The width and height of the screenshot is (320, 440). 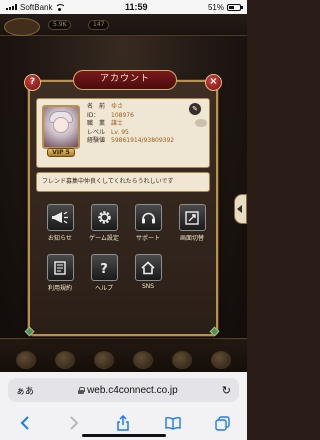 I want to click on screen-switch-icon, so click(x=192, y=217).